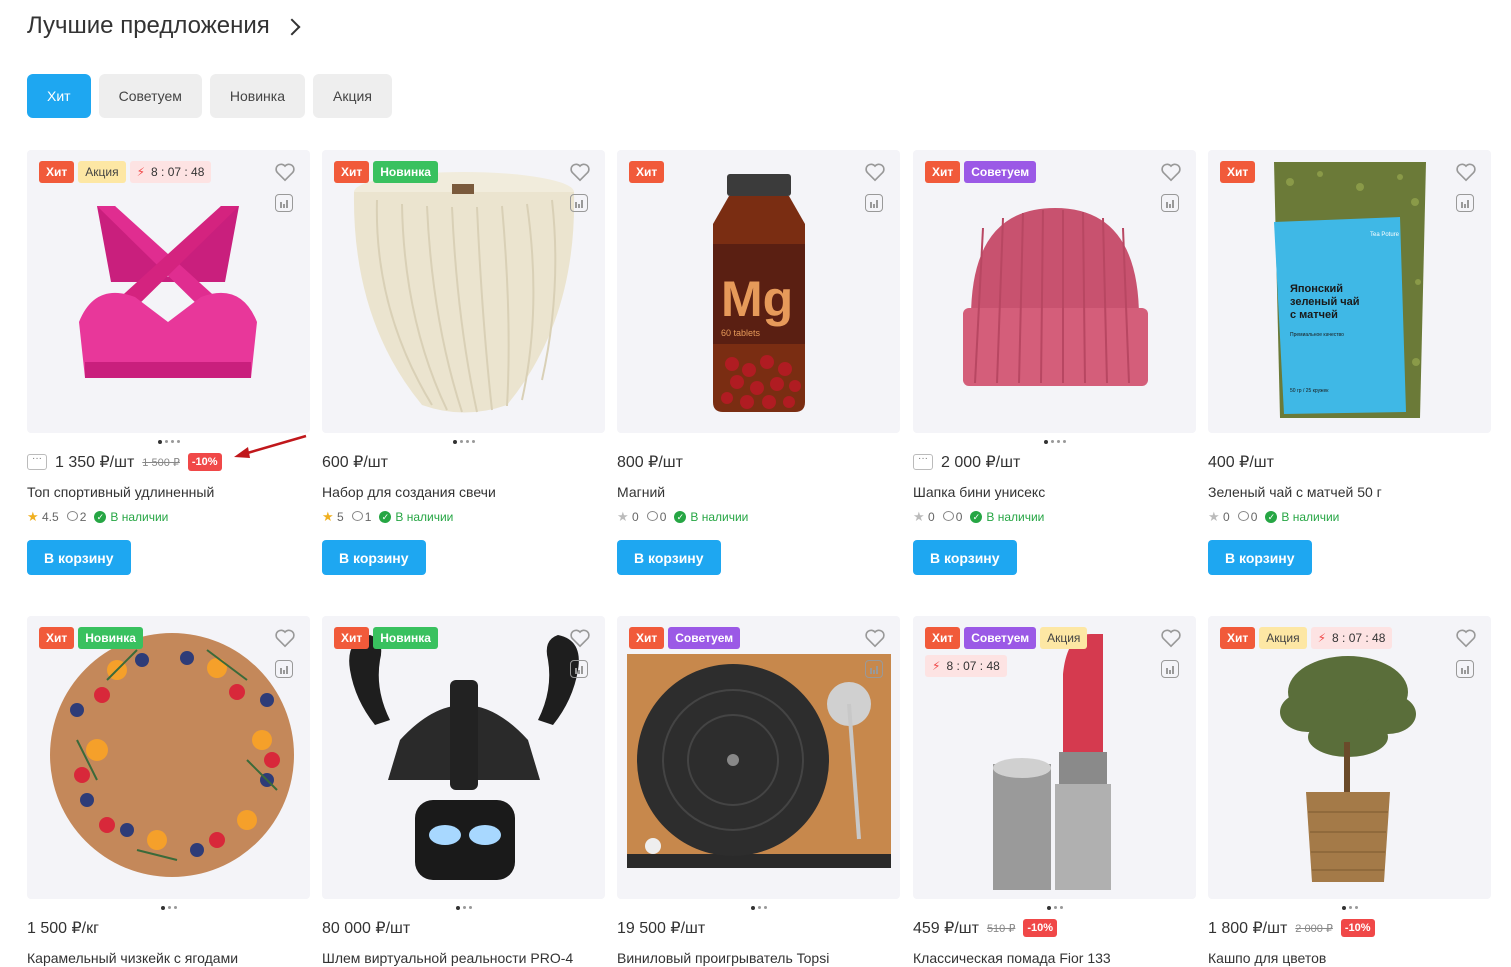  What do you see at coordinates (758, 291) in the screenshot?
I see `product-image: Хит Mg 60 tablets` at bounding box center [758, 291].